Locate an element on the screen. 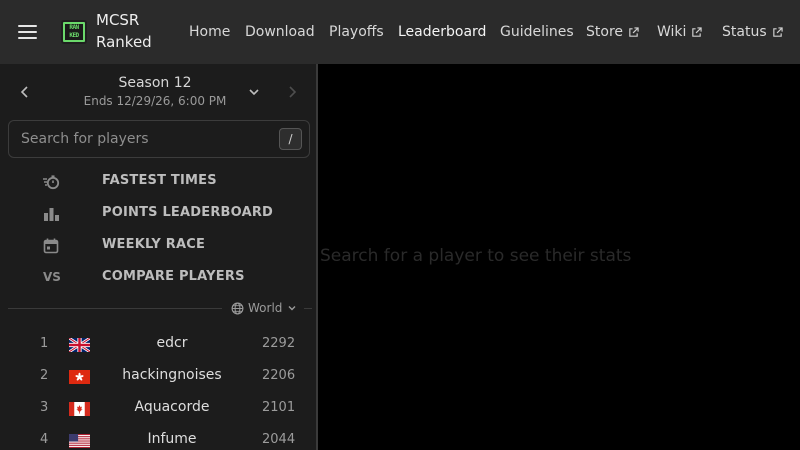 This screenshot has height=450, width=800. vs-icon: VS is located at coordinates (52, 277).